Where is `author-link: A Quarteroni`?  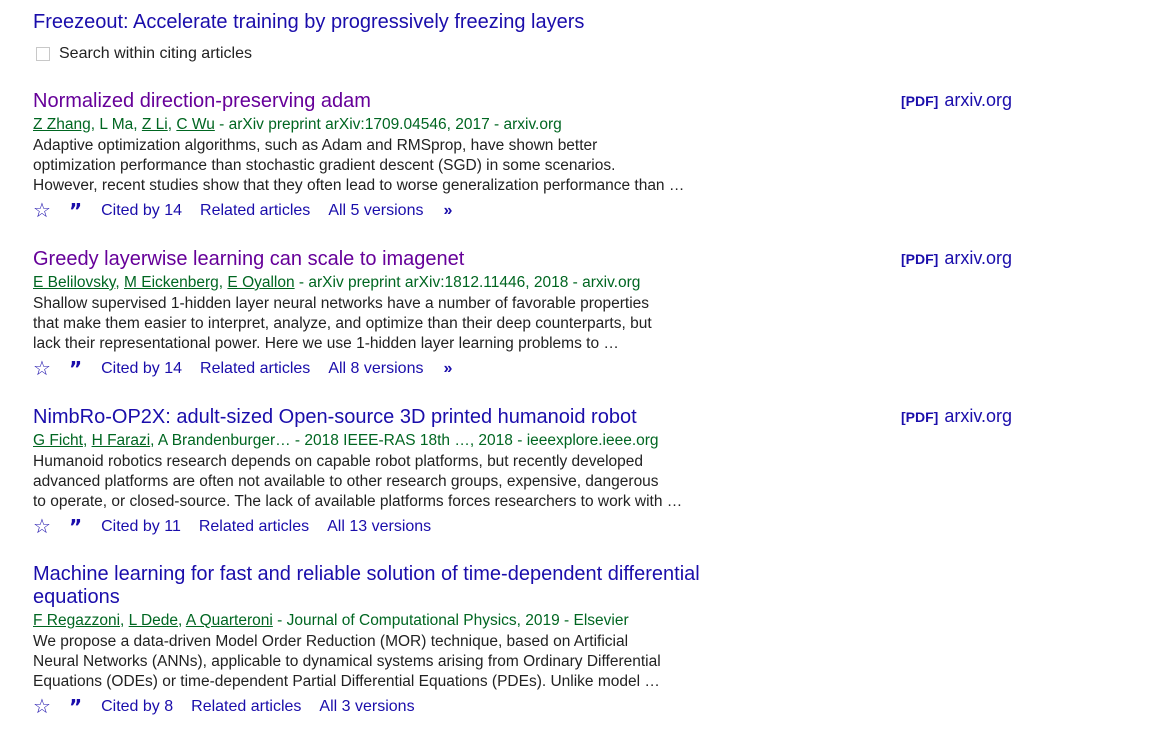 author-link: A Quarteroni is located at coordinates (229, 620).